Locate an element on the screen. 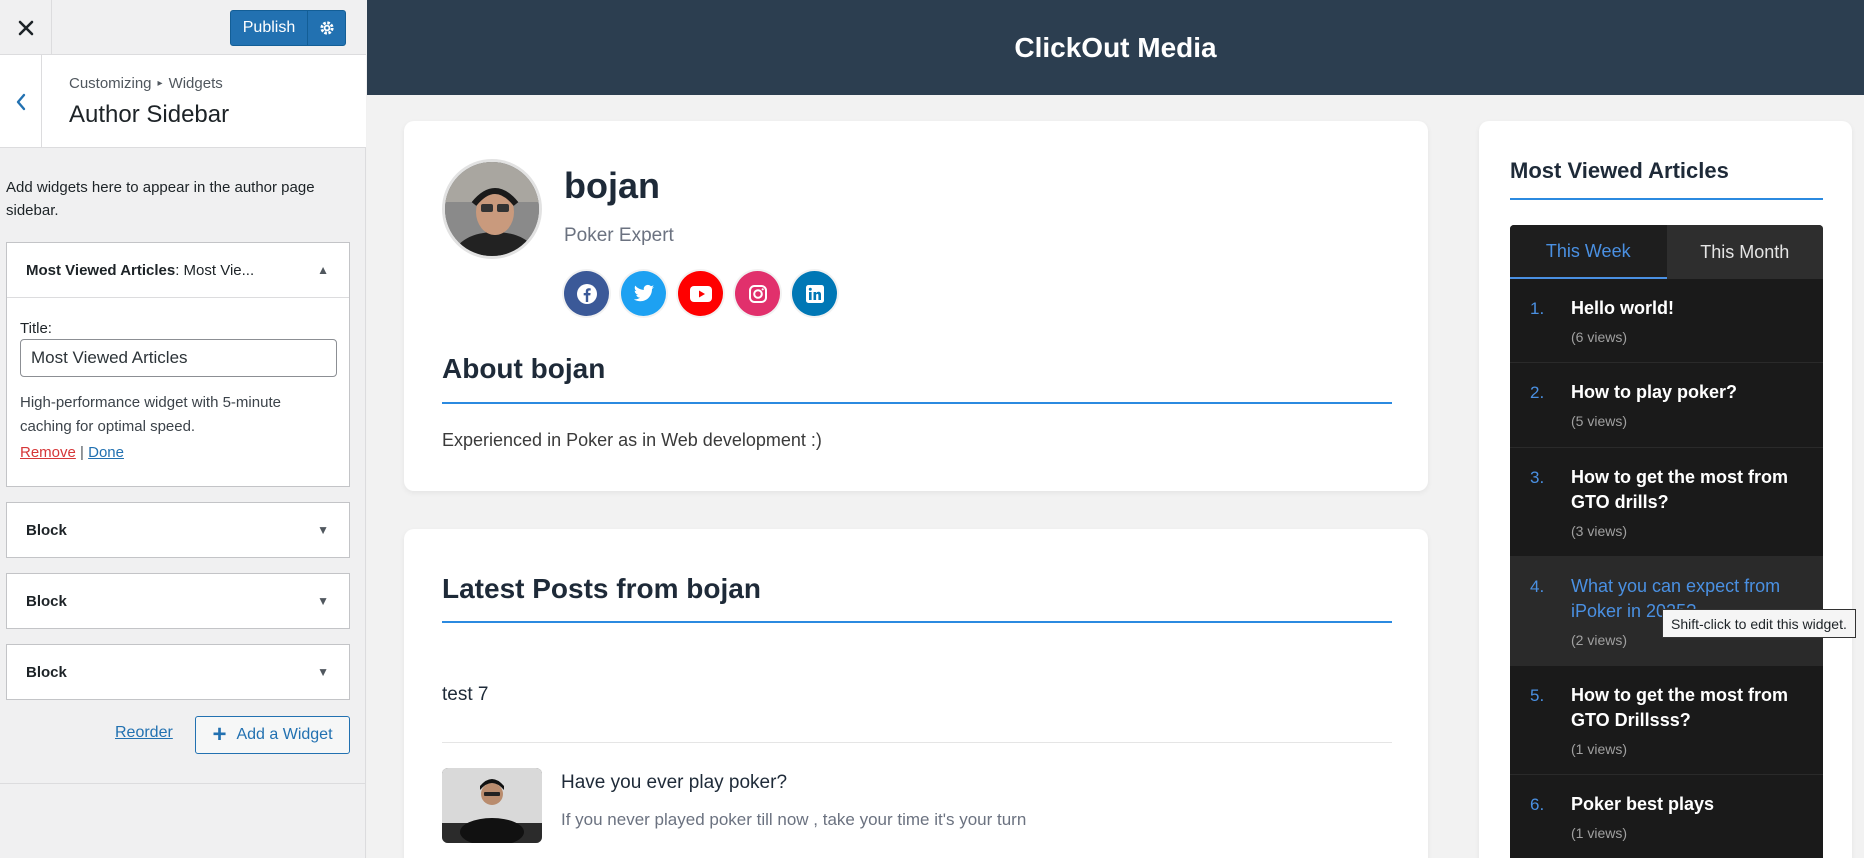 The height and width of the screenshot is (858, 1864). title-input: Most Viewed Articles is located at coordinates (178, 358).